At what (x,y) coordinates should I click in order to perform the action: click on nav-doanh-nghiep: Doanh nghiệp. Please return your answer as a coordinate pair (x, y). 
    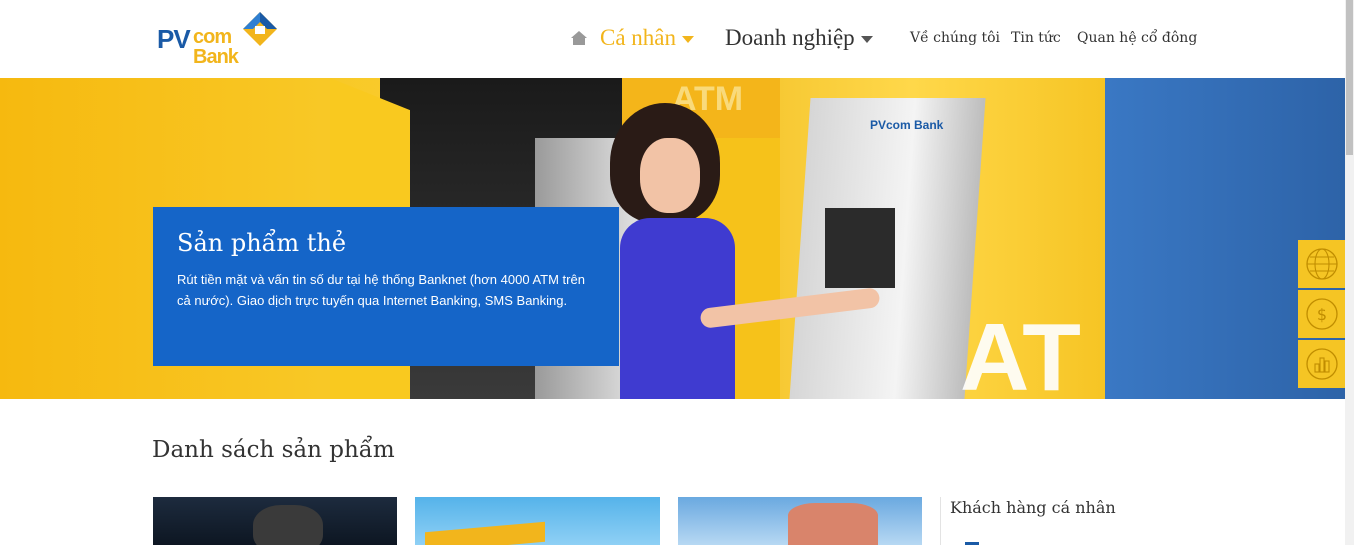
    Looking at the image, I should click on (799, 38).